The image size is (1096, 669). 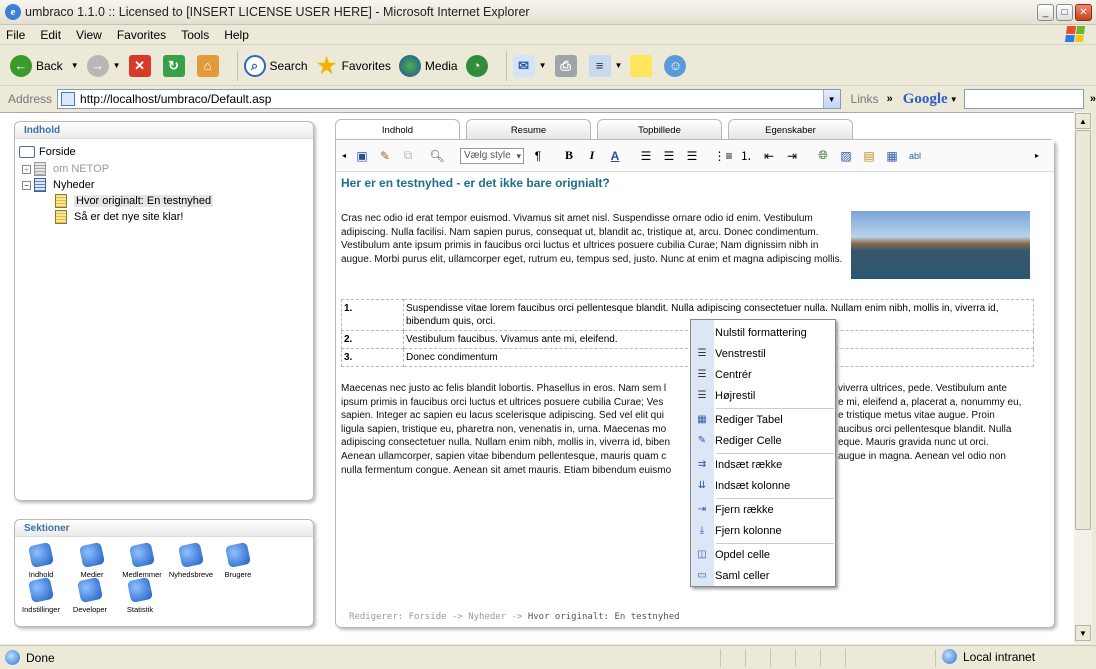 What do you see at coordinates (538, 156) in the screenshot?
I see `paragraph-icon: ¶` at bounding box center [538, 156].